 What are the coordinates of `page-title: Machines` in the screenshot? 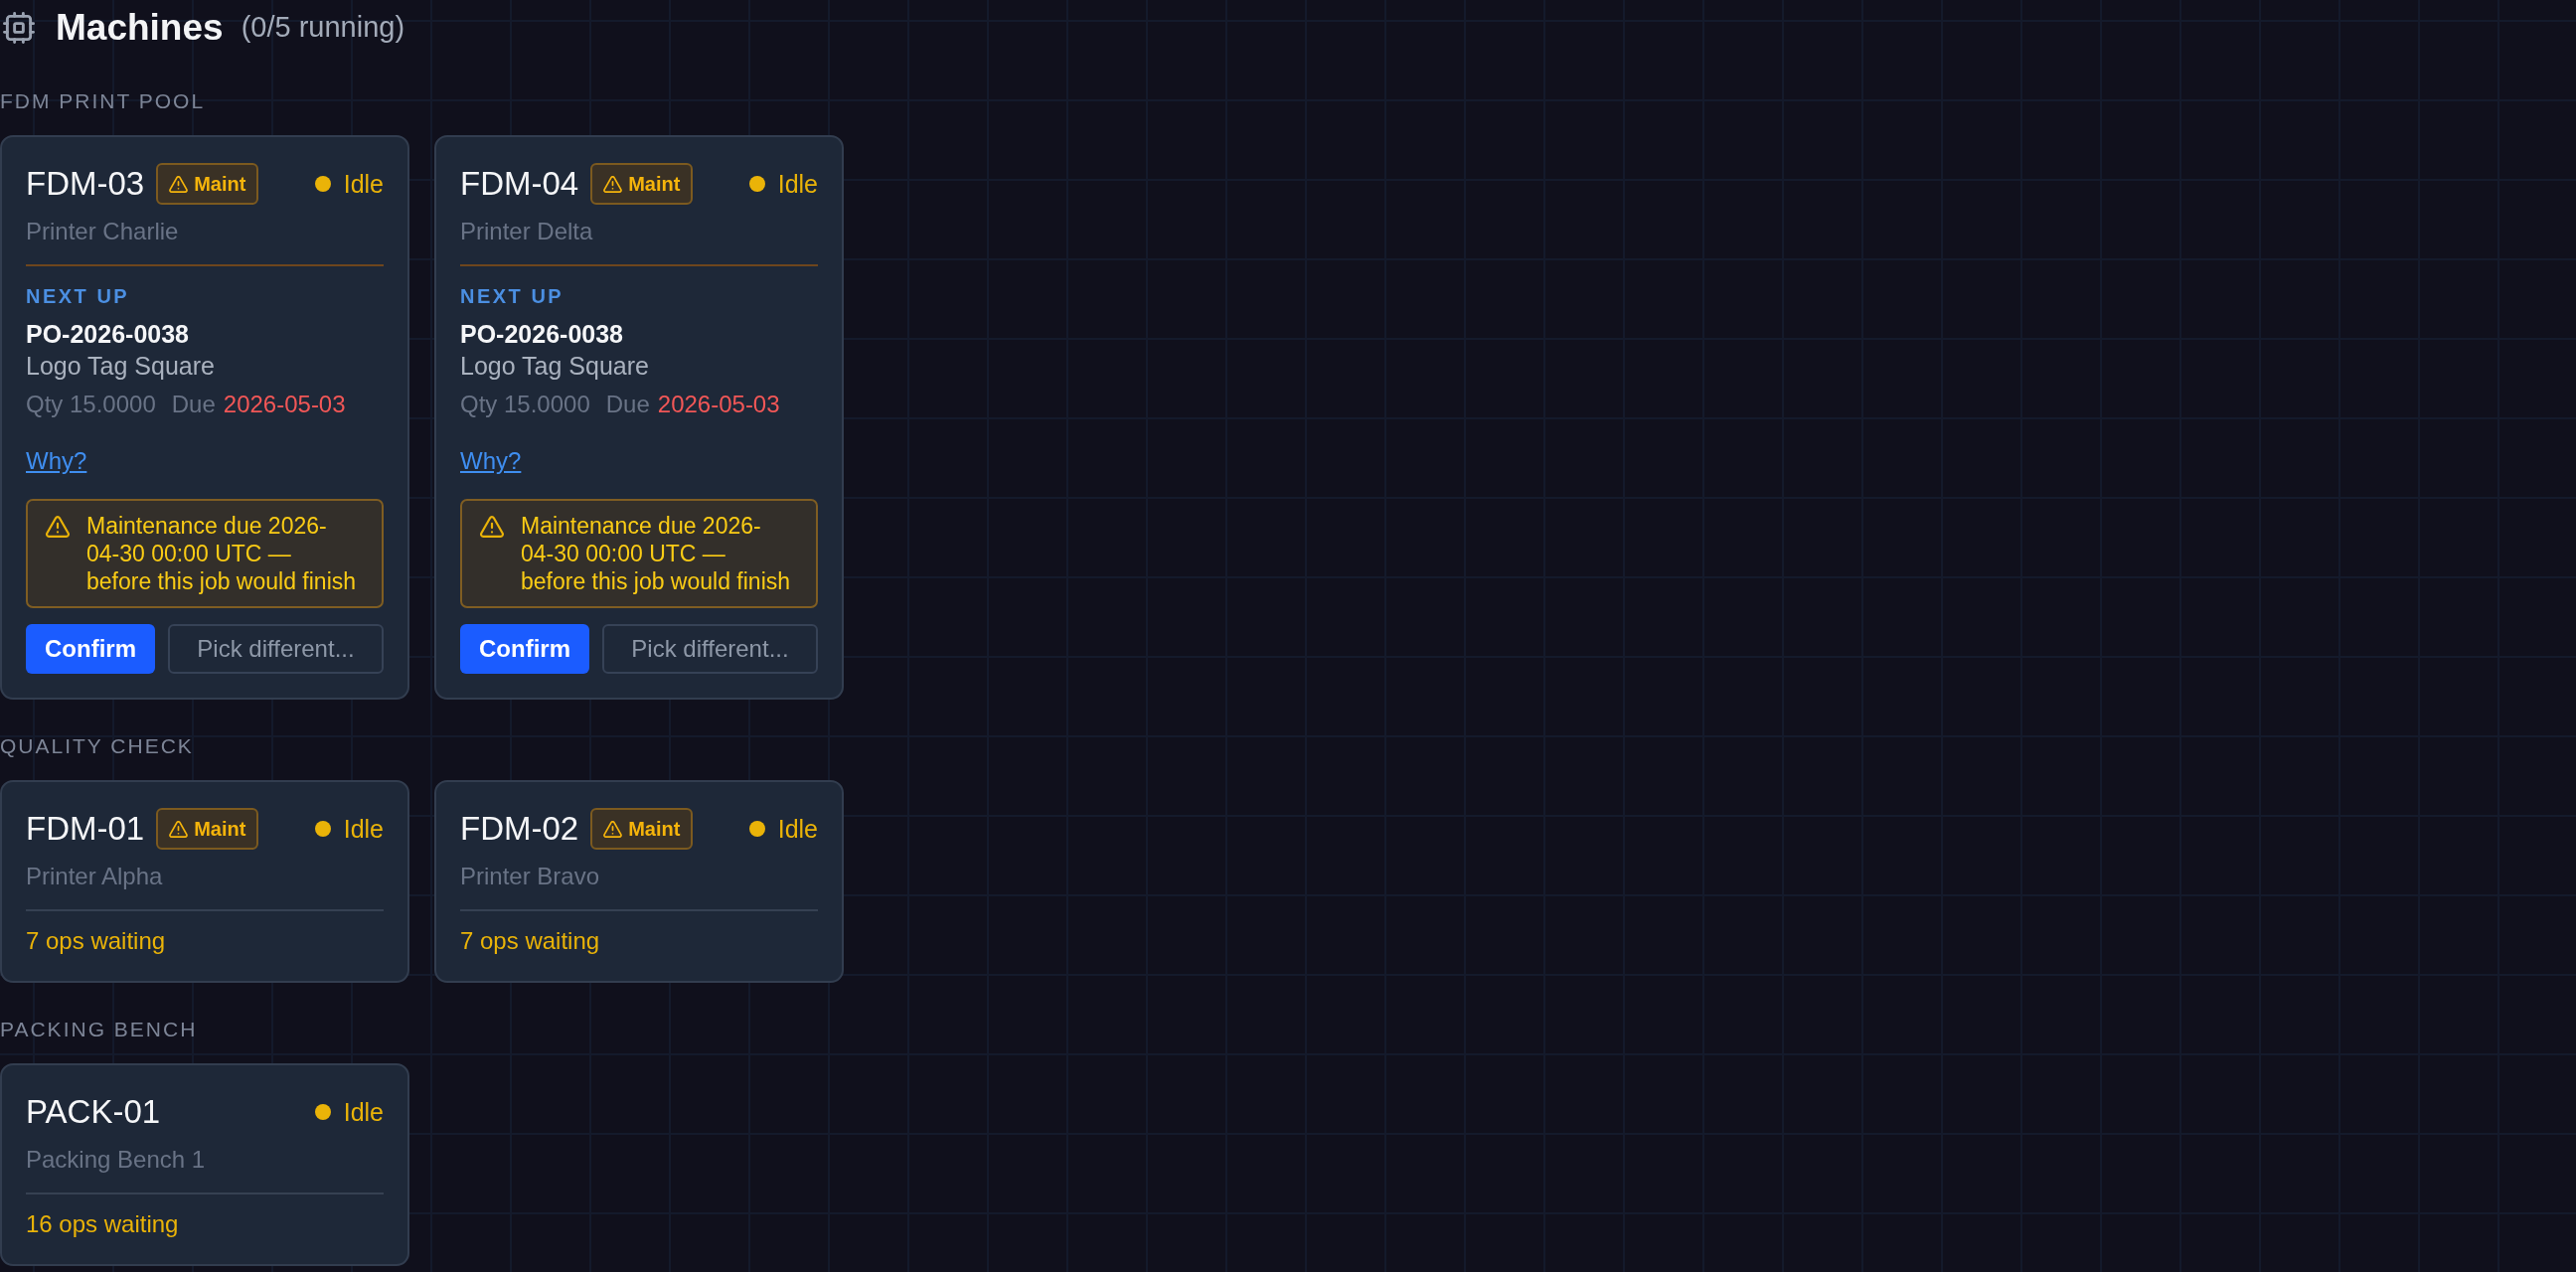 It's located at (140, 27).